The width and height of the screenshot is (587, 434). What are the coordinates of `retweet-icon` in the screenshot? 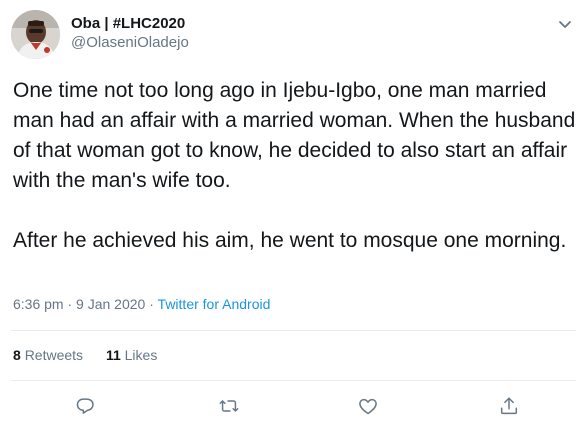 It's located at (229, 406).